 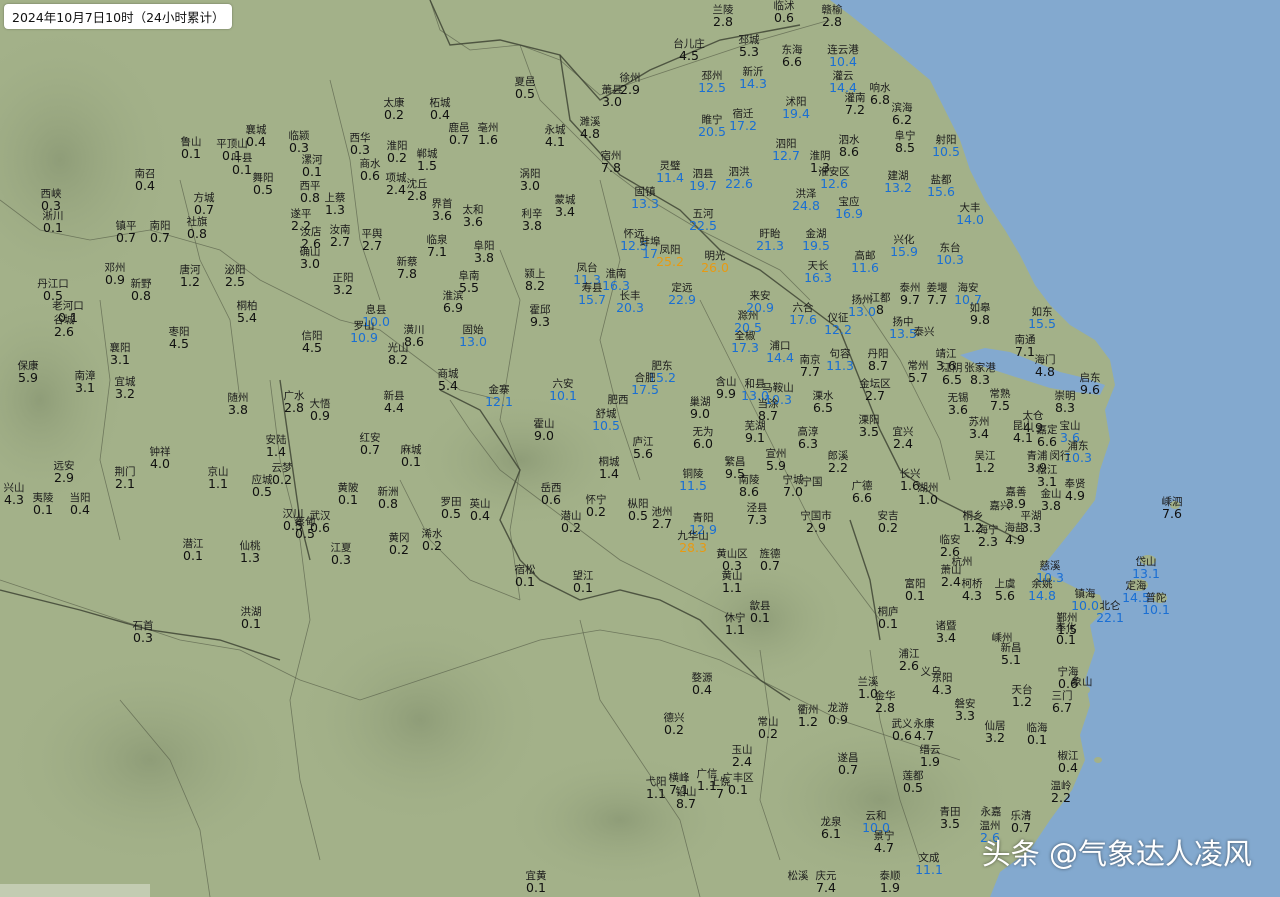 I want to click on station-rainfall-value: 12.6, so click(x=834, y=183).